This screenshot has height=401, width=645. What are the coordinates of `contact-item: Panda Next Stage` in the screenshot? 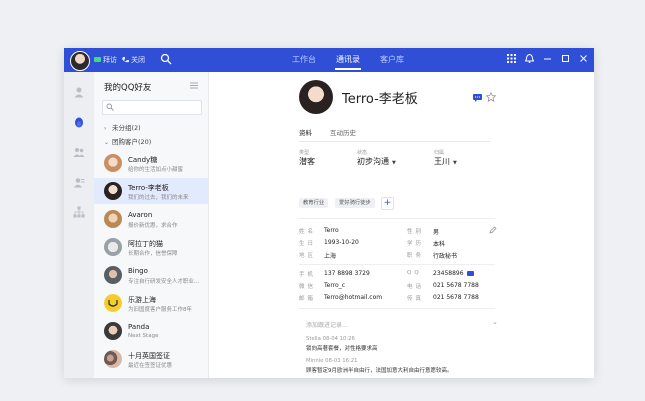 It's located at (151, 331).